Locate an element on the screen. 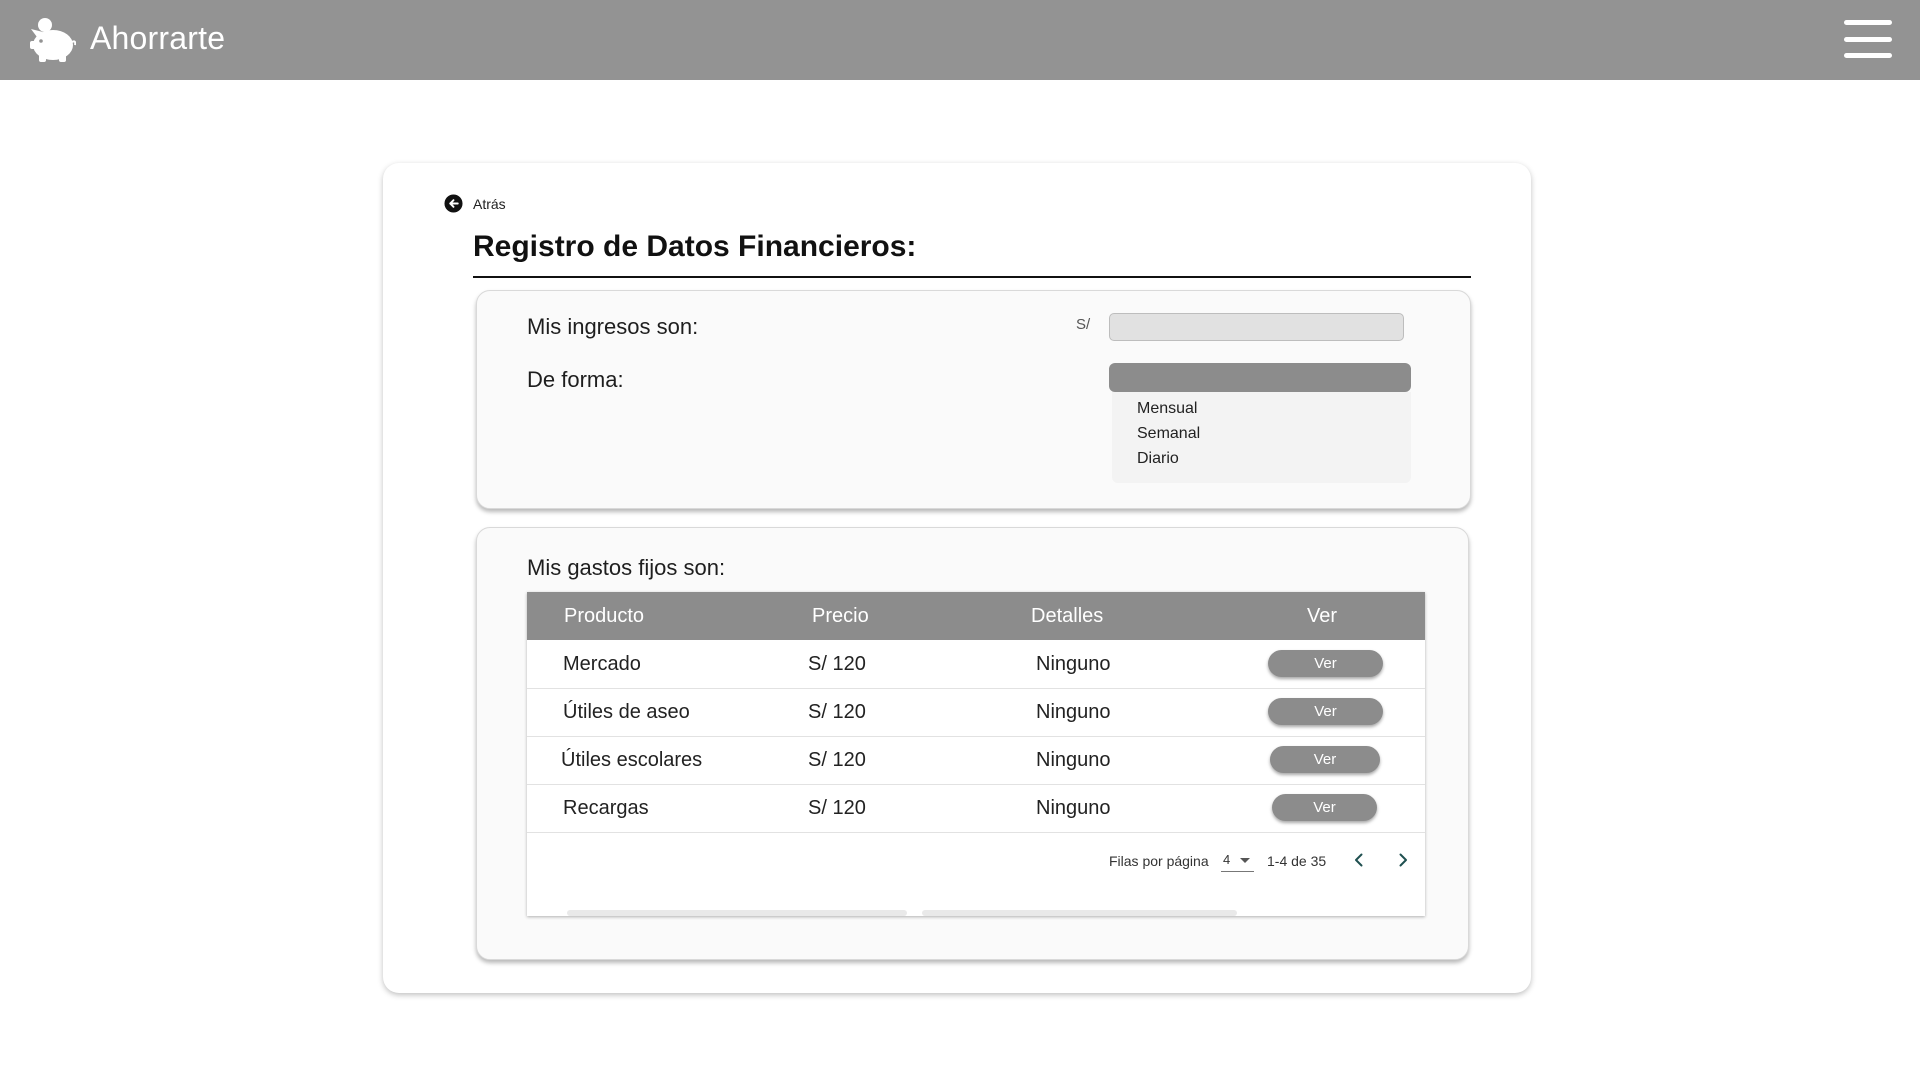 Image resolution: width=1920 pixels, height=1080 pixels. back-link: Atrás is located at coordinates (475, 203).